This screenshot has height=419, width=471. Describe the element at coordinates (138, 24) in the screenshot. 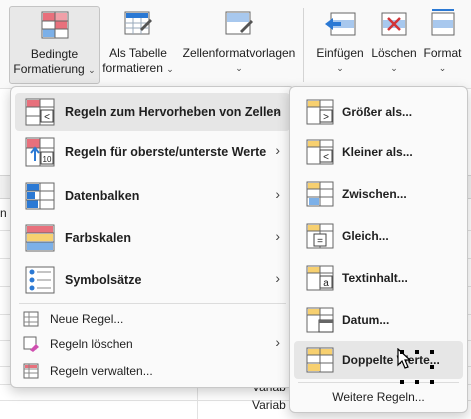

I see `format-as-table-icon` at that location.